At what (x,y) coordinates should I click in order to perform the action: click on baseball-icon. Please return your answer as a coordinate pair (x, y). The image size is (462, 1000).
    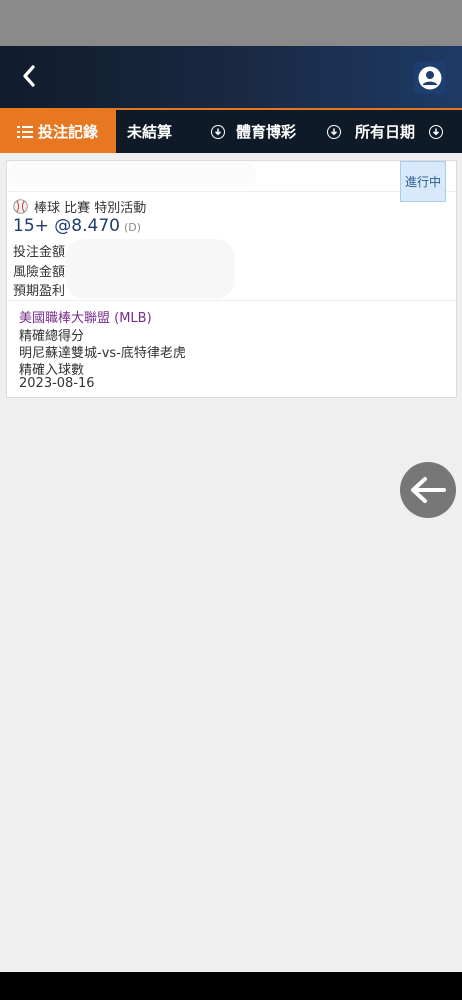
    Looking at the image, I should click on (20, 206).